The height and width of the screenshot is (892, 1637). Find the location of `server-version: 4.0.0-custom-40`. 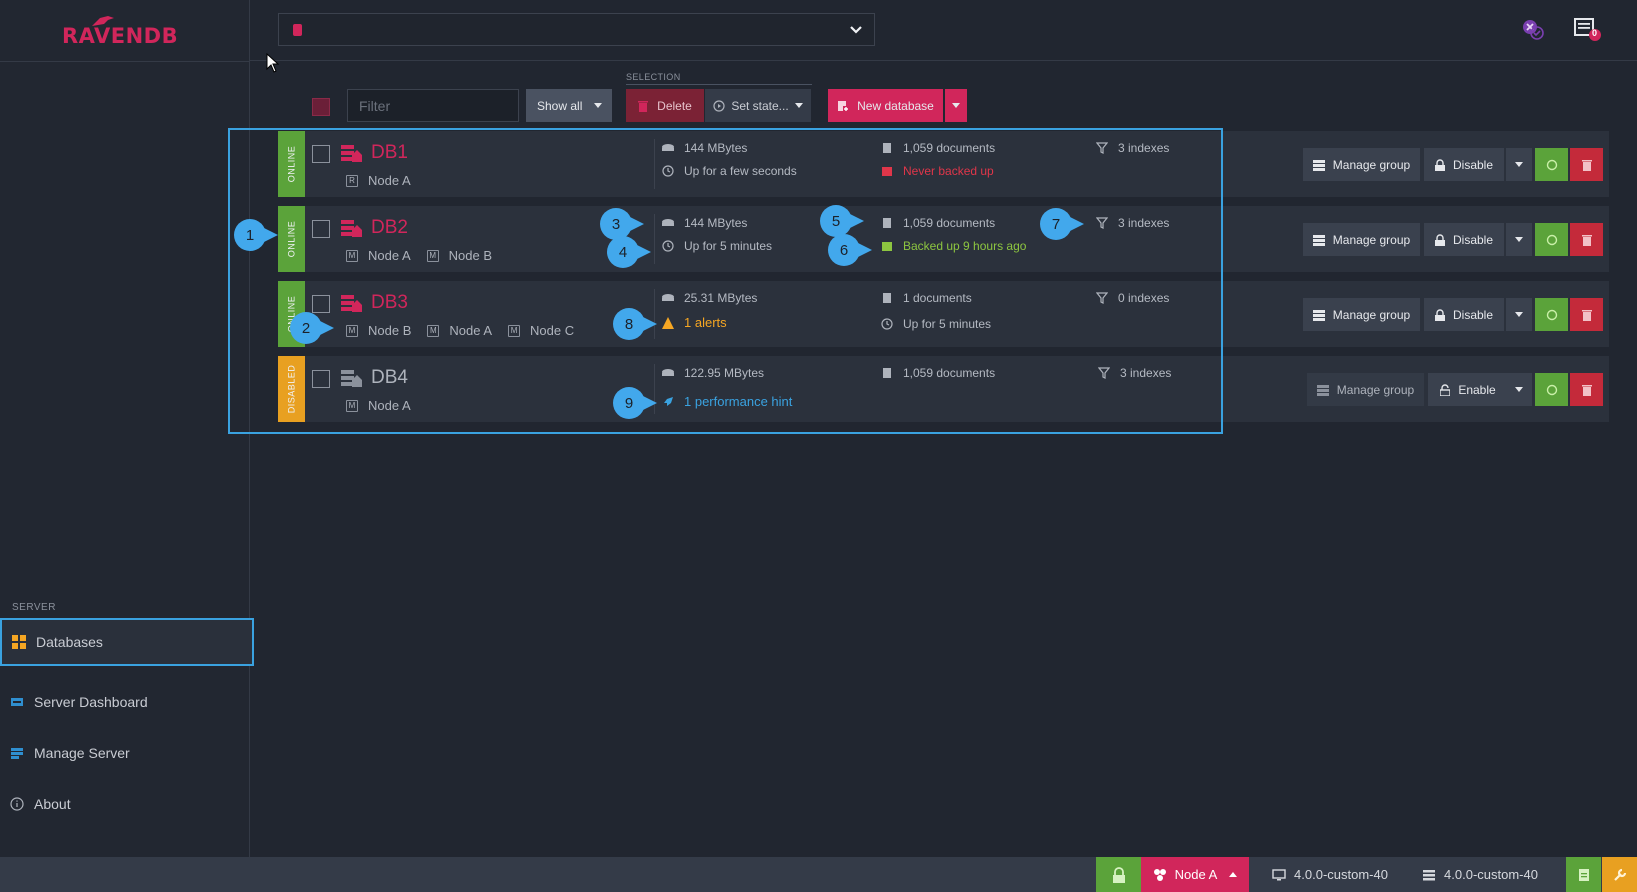

server-version: 4.0.0-custom-40 is located at coordinates (1480, 874).